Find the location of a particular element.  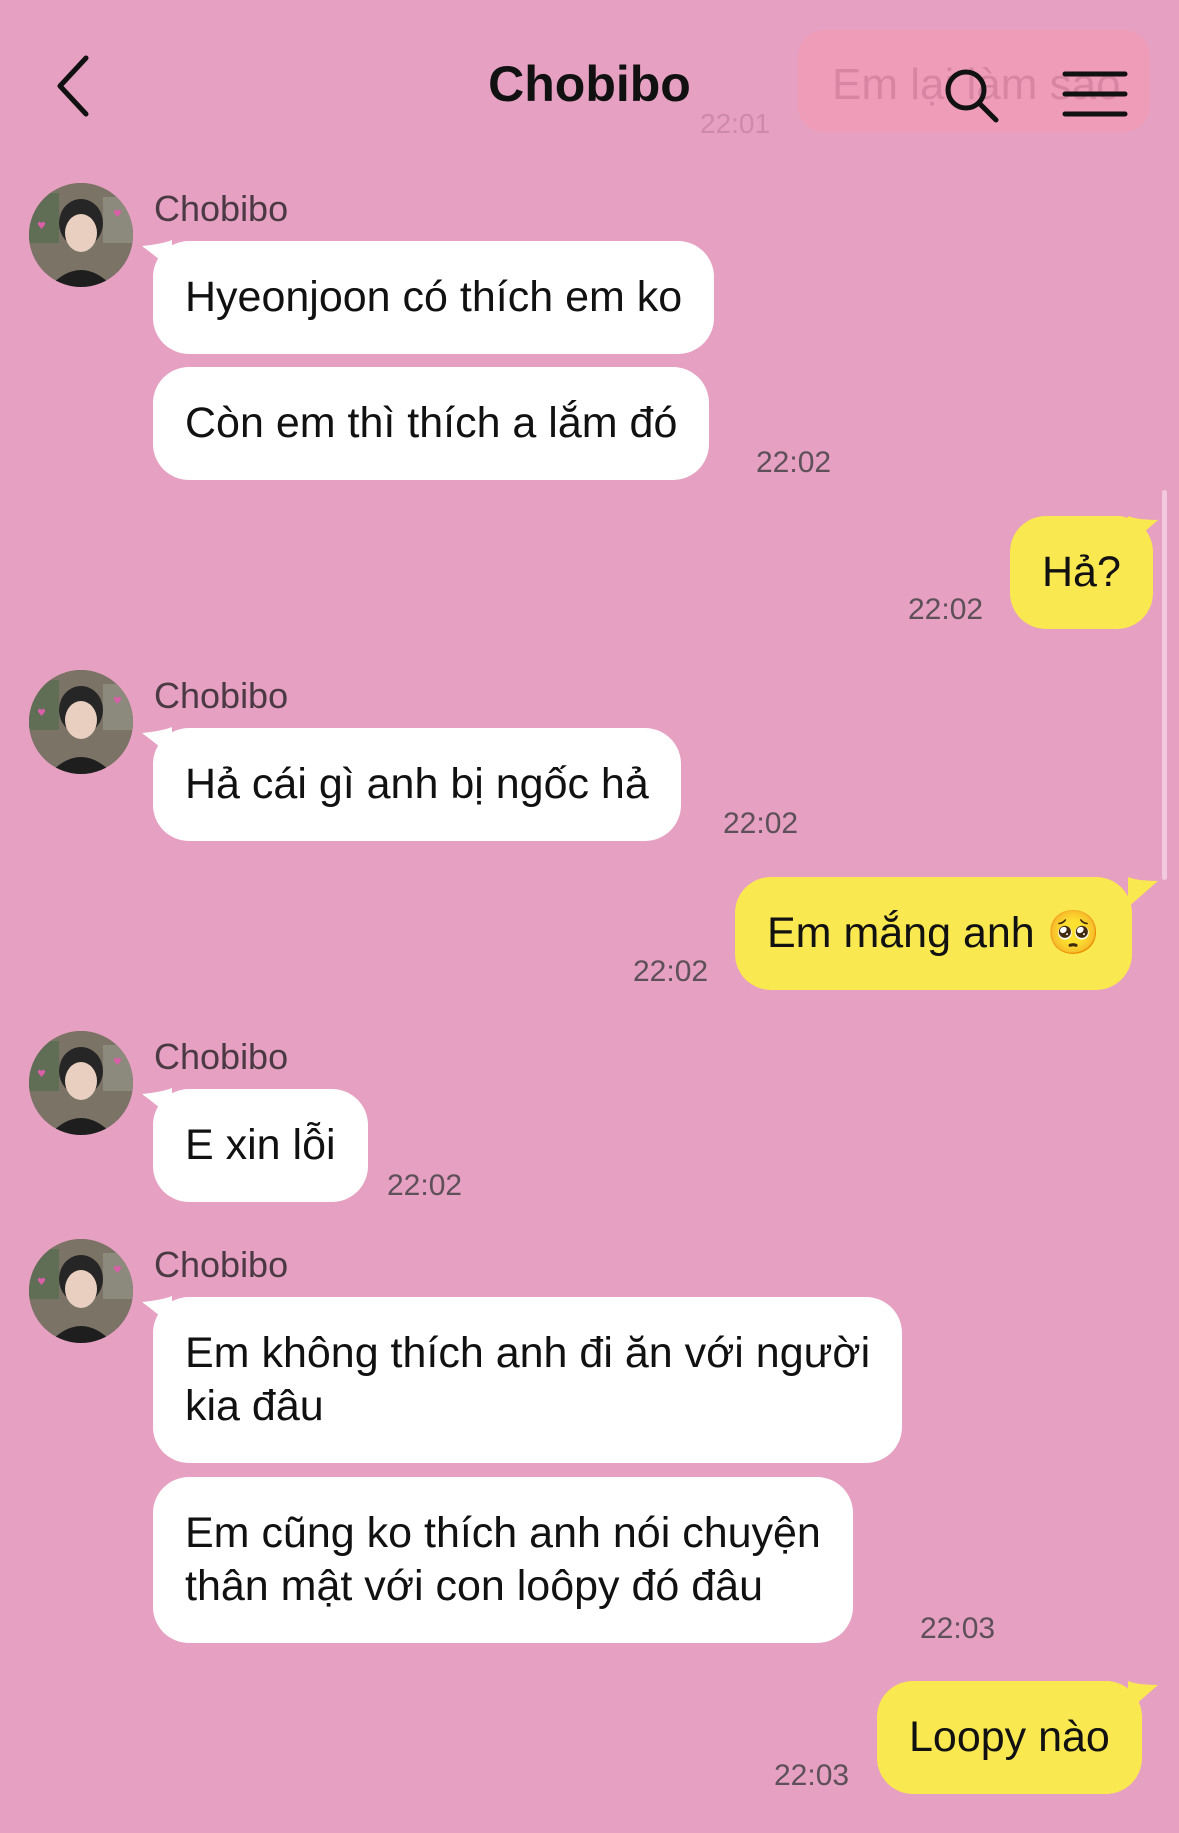

message-bubble-outgoing: Loopy nào is located at coordinates (1009, 1737).